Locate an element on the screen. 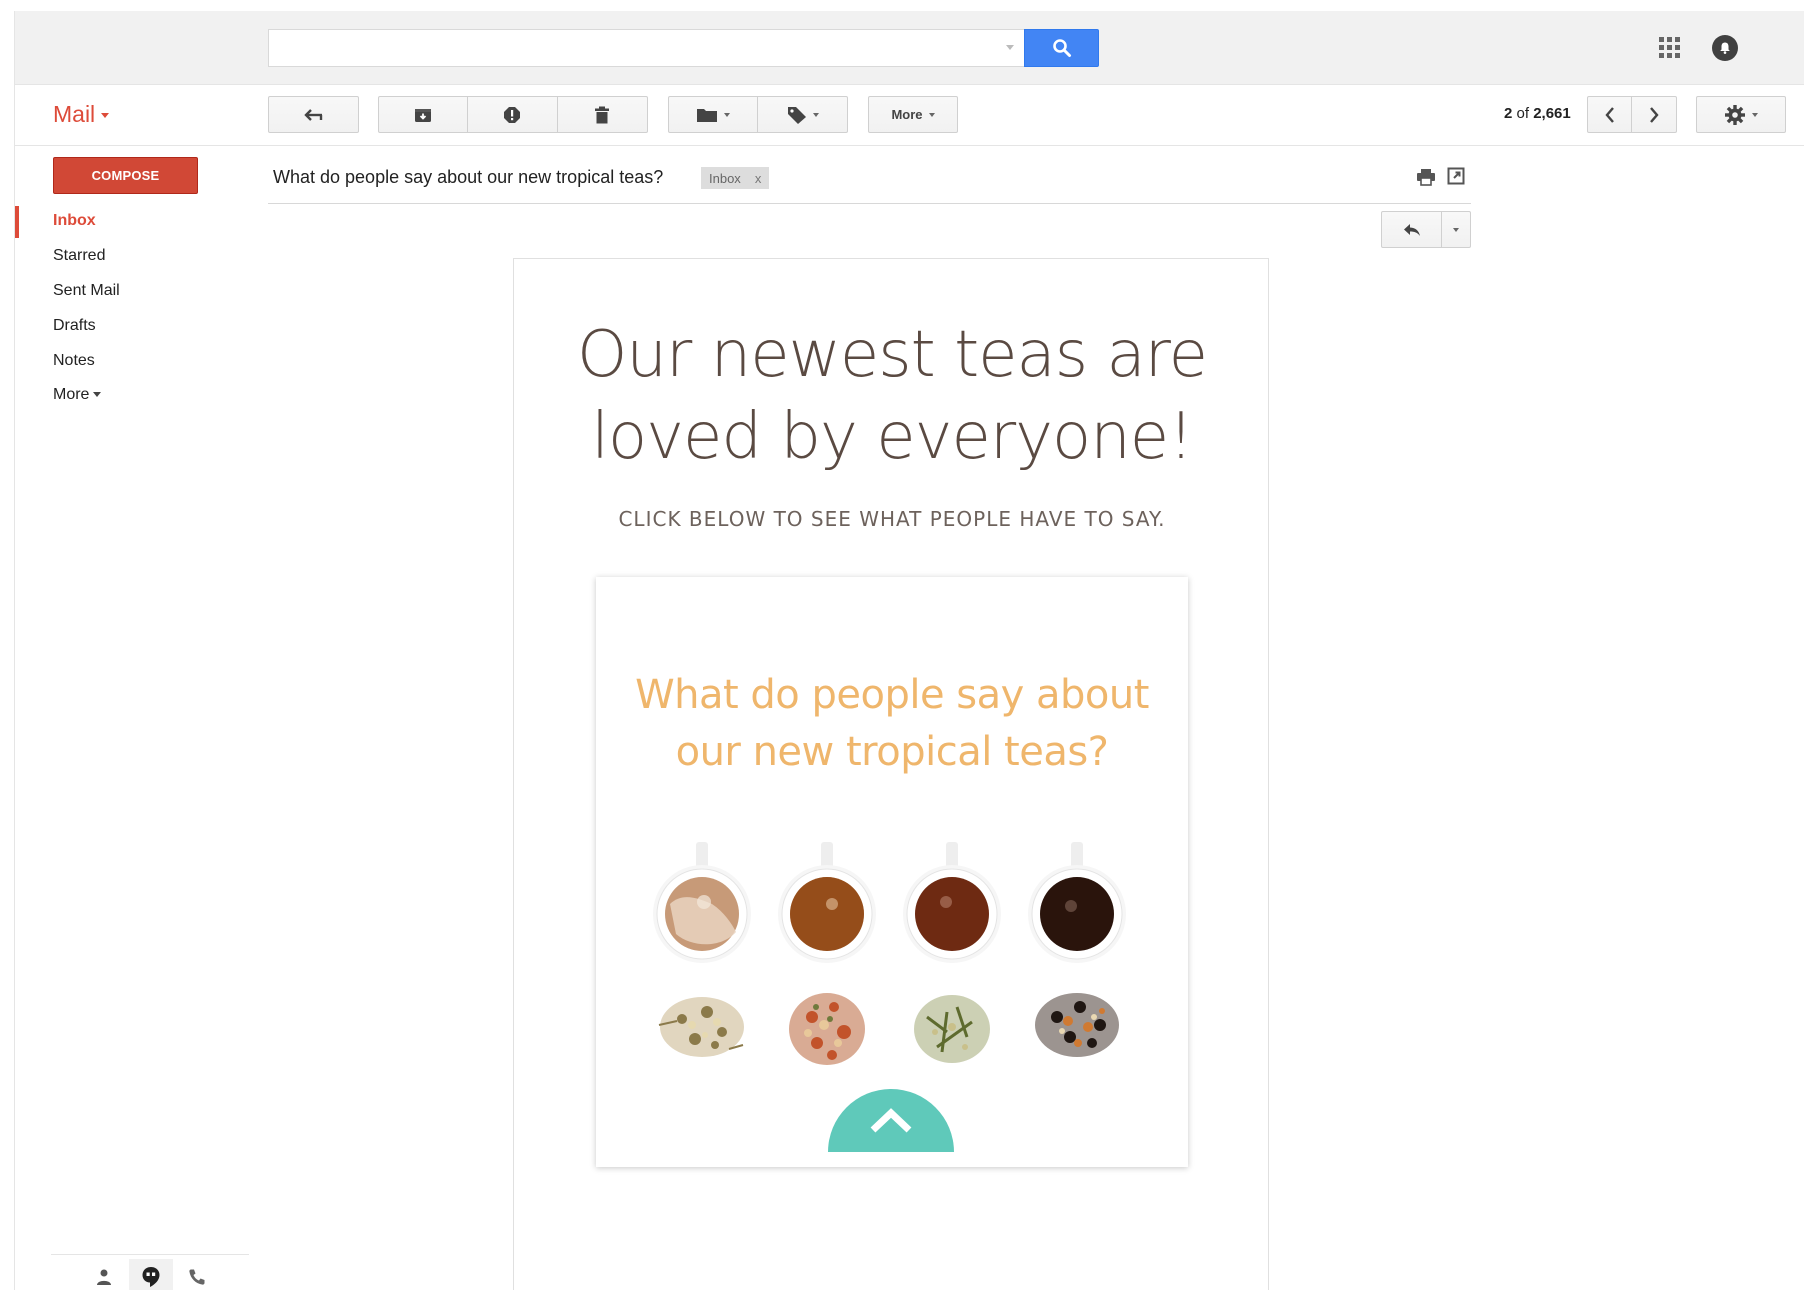 Image resolution: width=1804 pixels, height=1290 pixels. sidebar-item-more-label: More is located at coordinates (71, 394).